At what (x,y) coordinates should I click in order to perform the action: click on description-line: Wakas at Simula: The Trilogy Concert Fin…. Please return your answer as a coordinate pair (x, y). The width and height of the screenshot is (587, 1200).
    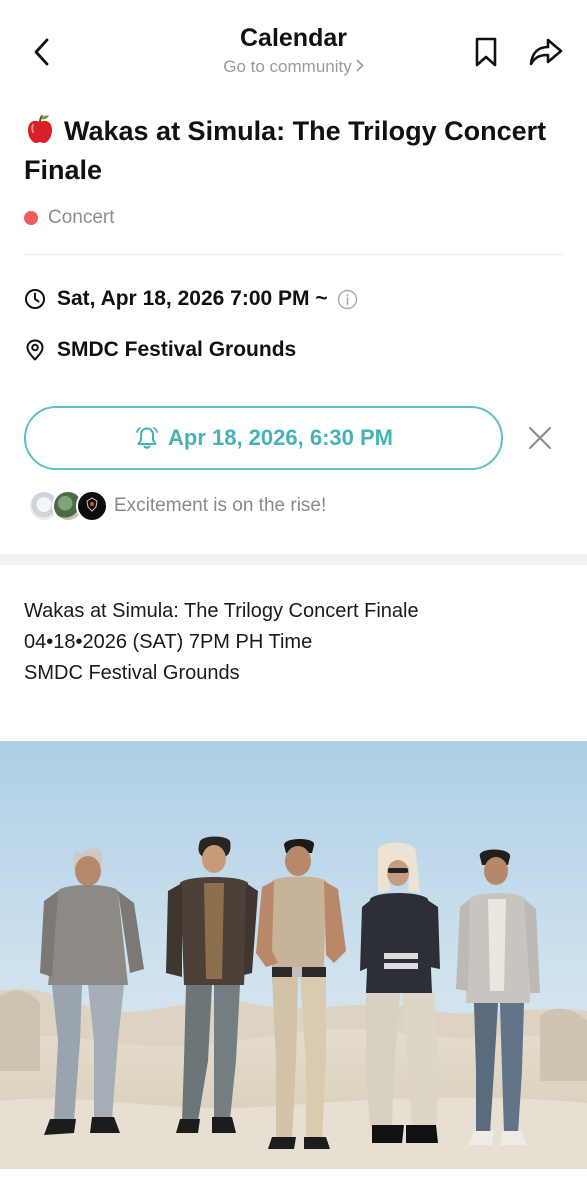
    Looking at the image, I should click on (221, 611).